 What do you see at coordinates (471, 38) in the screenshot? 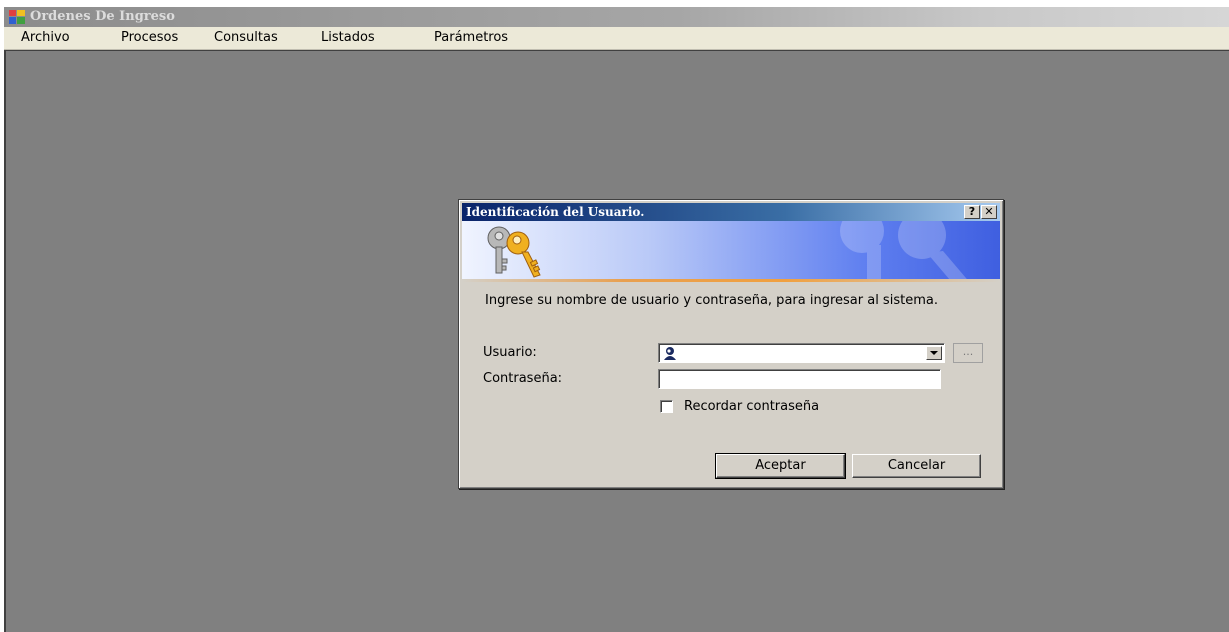
I see `menu-parametros: Parámetros` at bounding box center [471, 38].